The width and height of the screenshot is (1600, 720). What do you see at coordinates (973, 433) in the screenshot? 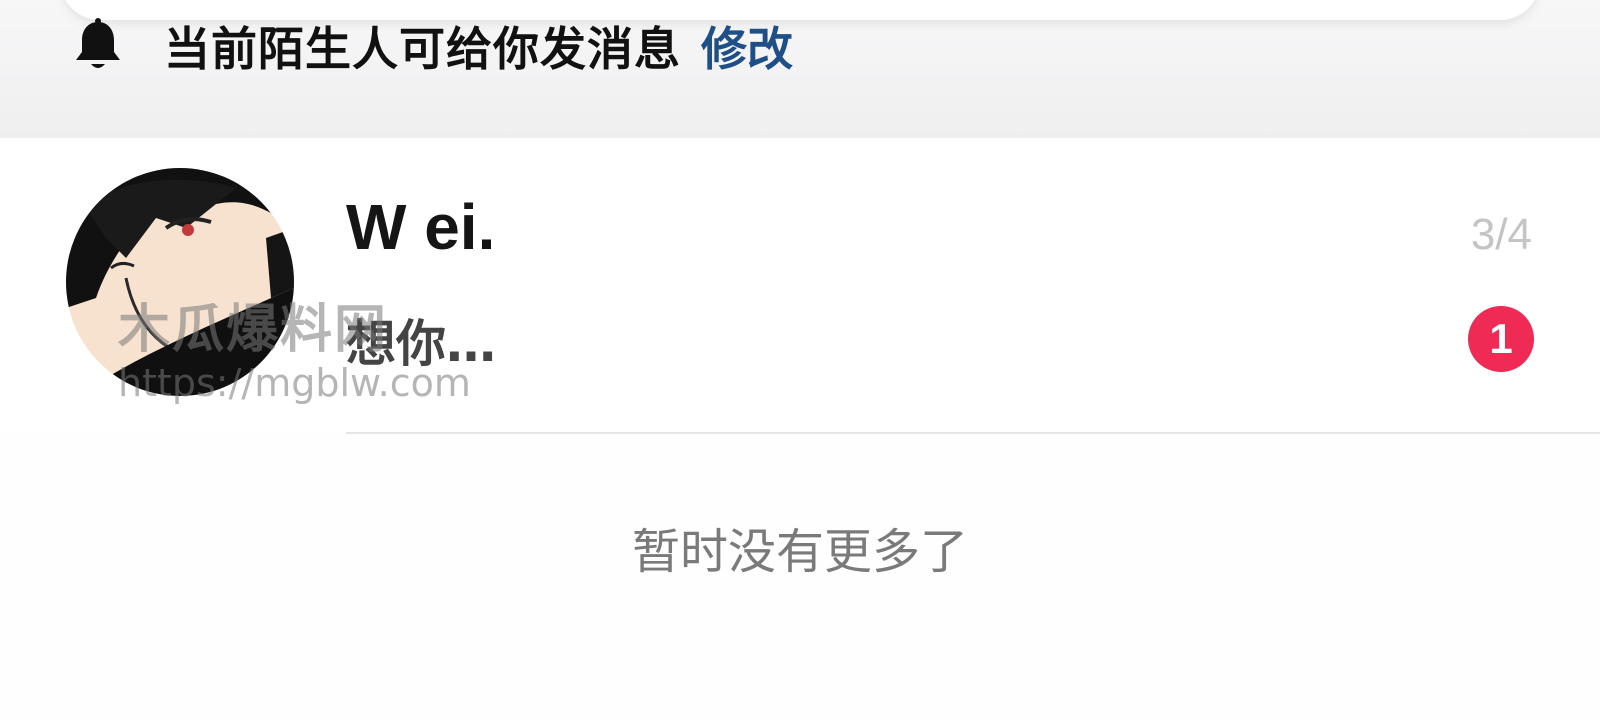
I see `row-divider` at bounding box center [973, 433].